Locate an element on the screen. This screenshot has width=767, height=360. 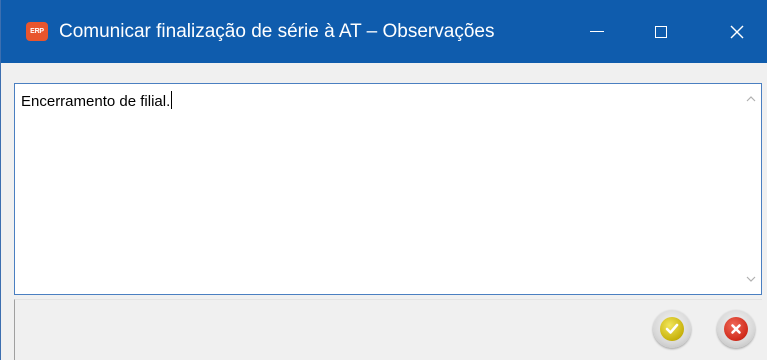
cancel-button is located at coordinates (736, 329).